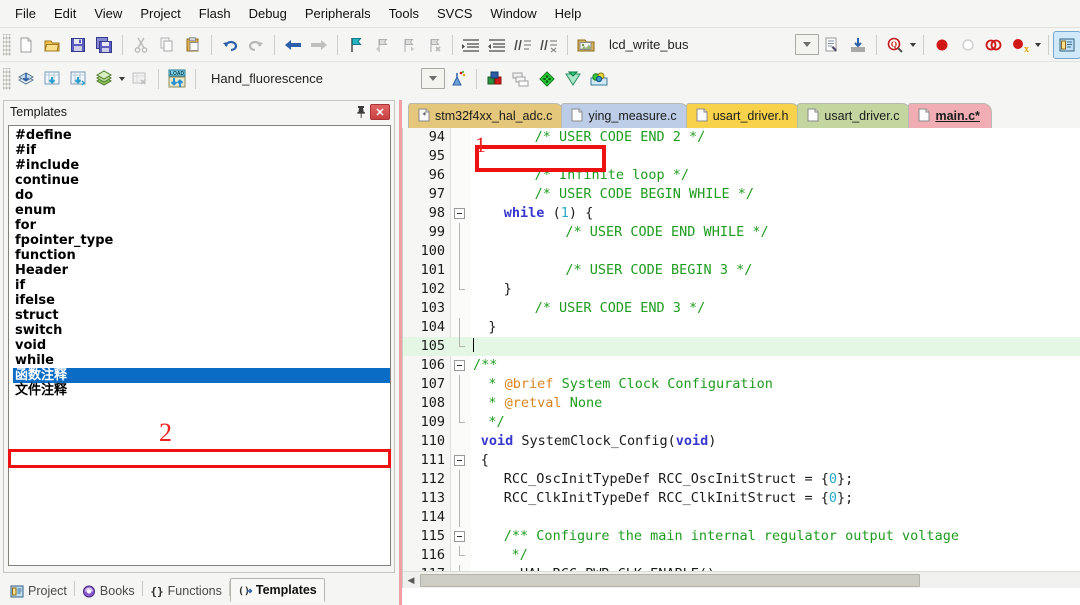 Image resolution: width=1080 pixels, height=605 pixels. What do you see at coordinates (497, 45) in the screenshot?
I see `outdent-icon` at bounding box center [497, 45].